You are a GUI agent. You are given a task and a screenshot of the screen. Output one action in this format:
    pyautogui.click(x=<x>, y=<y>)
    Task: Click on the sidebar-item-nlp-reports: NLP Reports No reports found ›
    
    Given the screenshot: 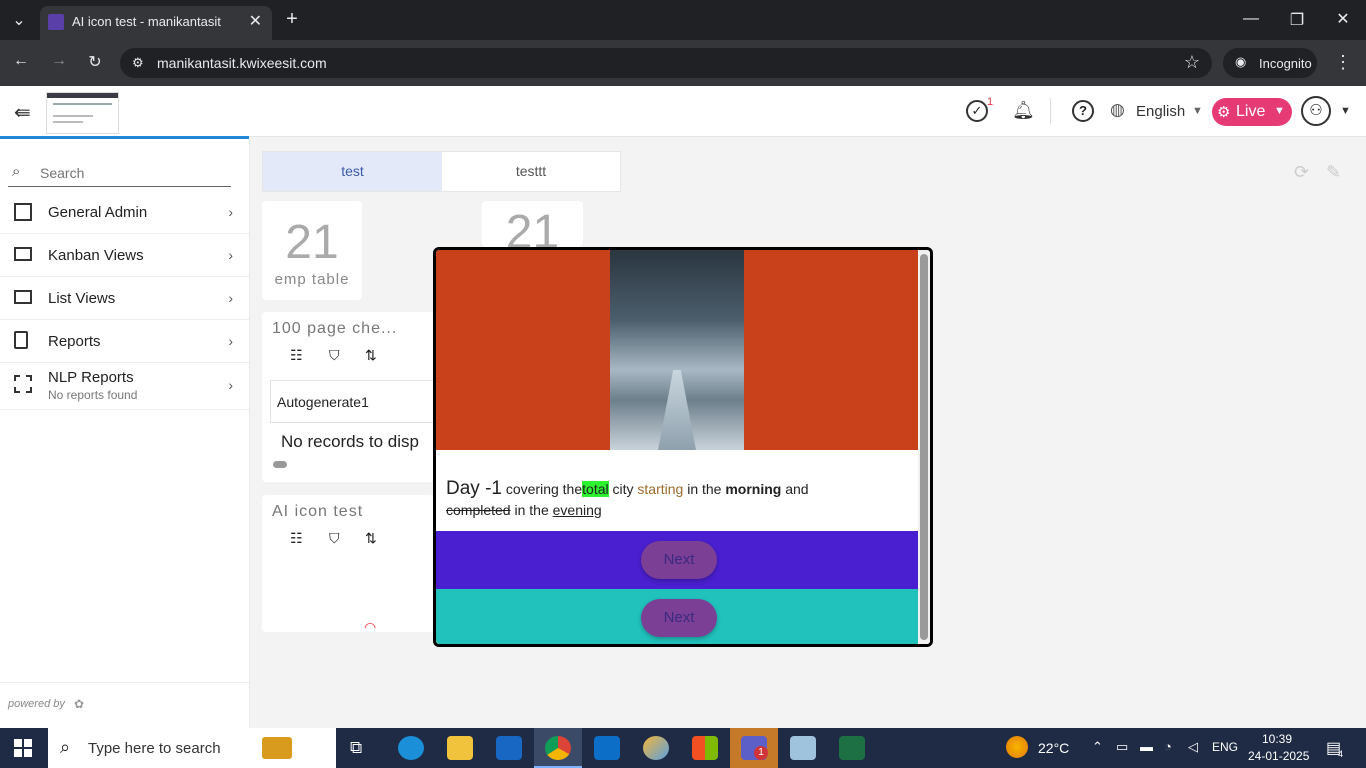 What is the action you would take?
    pyautogui.click(x=124, y=386)
    